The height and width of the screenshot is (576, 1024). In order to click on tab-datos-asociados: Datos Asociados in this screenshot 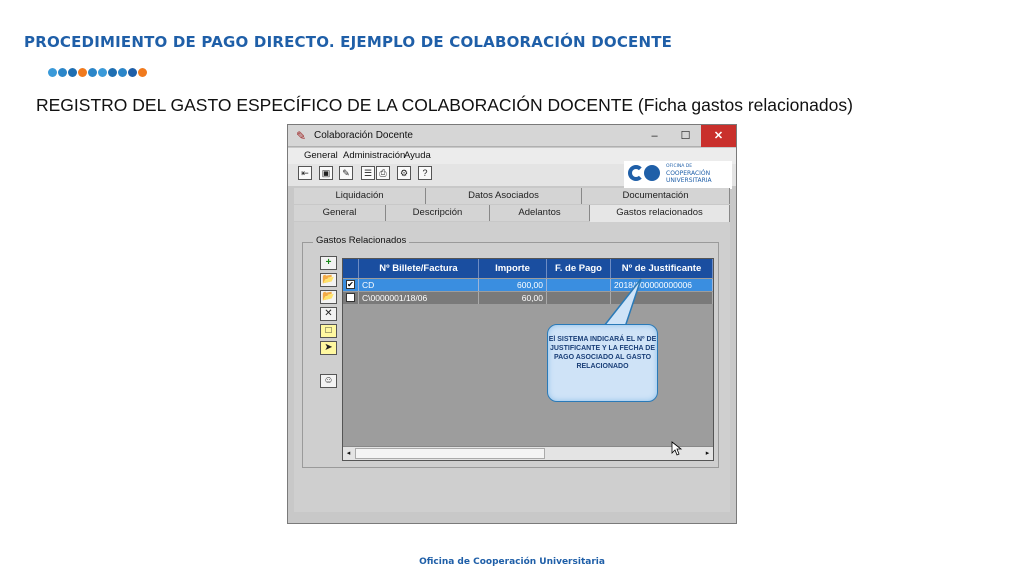, I will do `click(504, 196)`.